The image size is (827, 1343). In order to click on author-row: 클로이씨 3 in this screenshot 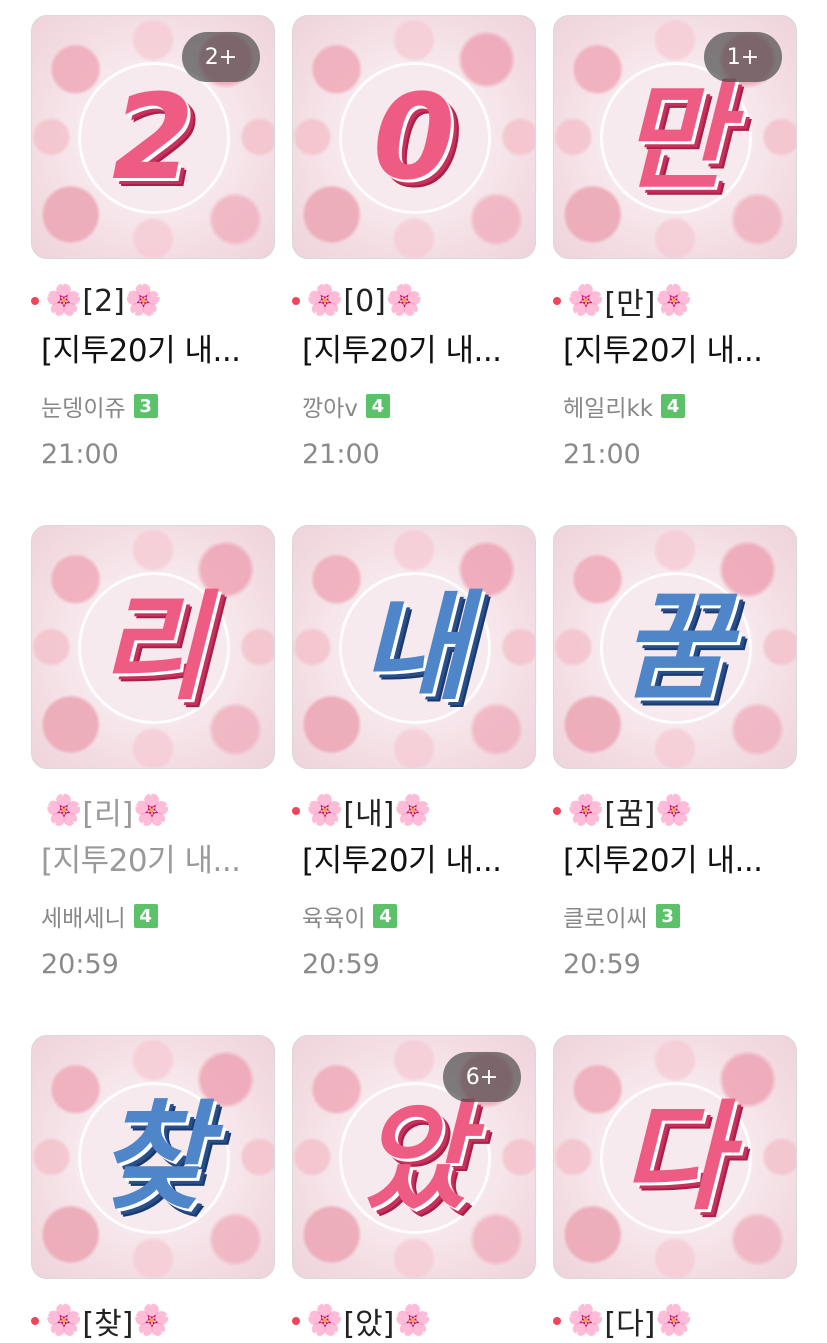, I will do `click(621, 916)`.